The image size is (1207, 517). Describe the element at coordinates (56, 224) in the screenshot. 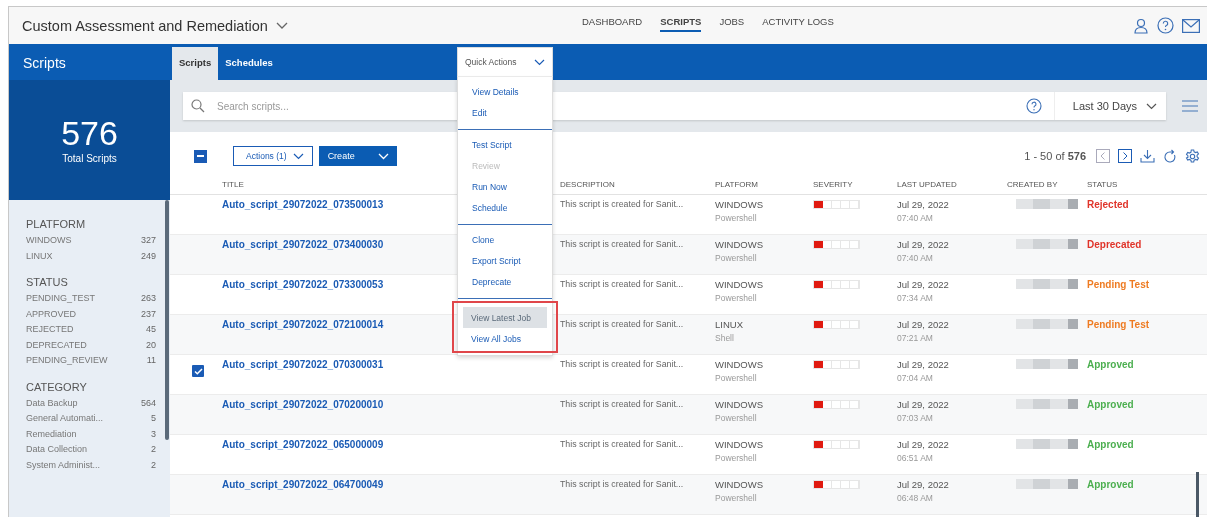

I see `filter-heading: PLATFORM` at that location.